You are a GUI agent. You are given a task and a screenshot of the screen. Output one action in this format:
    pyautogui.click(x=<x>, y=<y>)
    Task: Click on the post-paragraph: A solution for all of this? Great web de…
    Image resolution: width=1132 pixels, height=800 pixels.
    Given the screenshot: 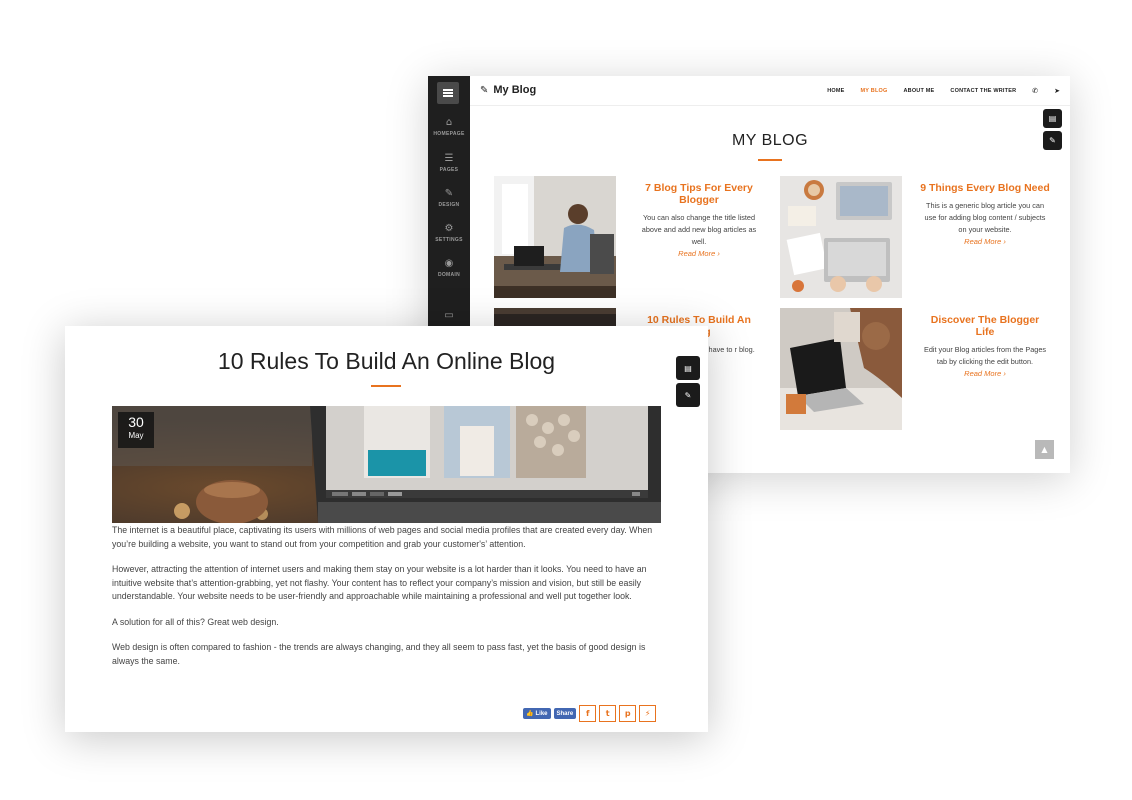 What is the action you would take?
    pyautogui.click(x=195, y=621)
    